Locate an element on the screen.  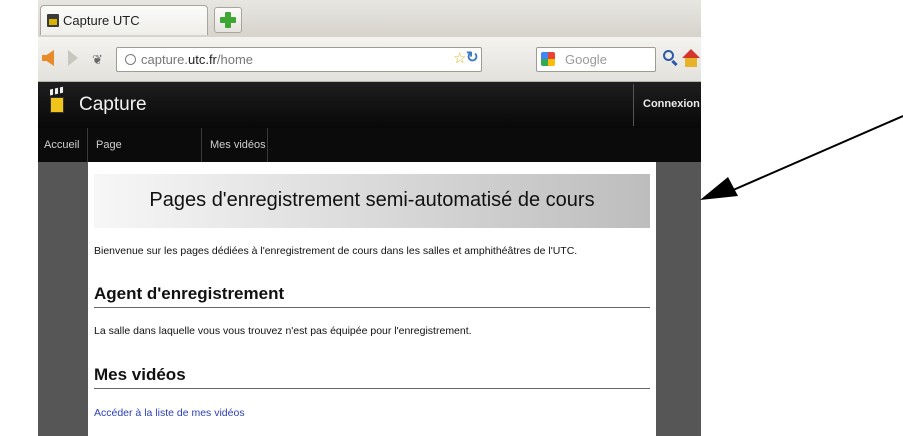
forward-arrow-icon is located at coordinates (73, 58).